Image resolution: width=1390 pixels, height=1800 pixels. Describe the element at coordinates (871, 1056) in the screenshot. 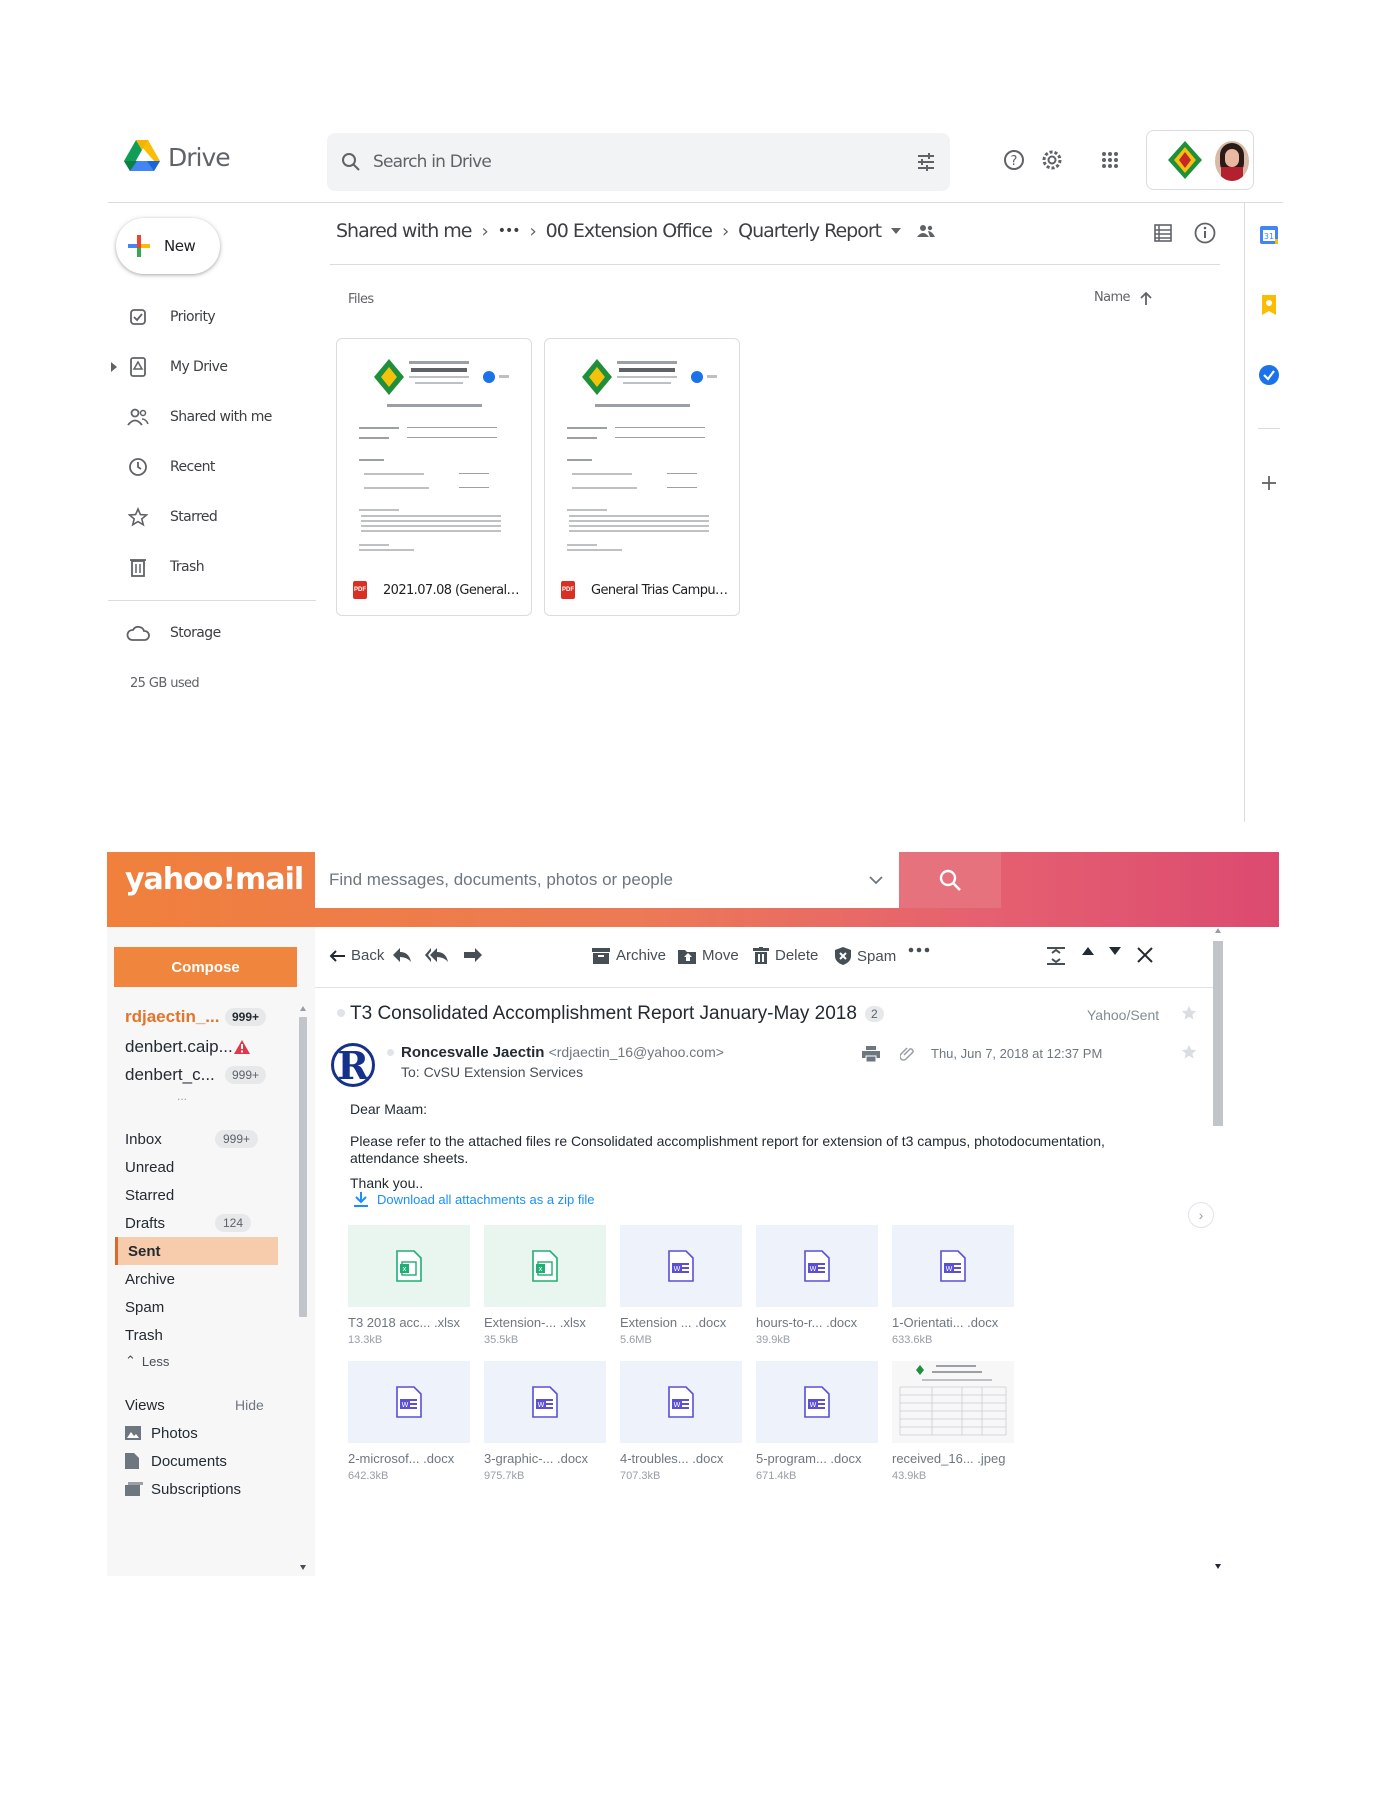

I see `print-icon` at that location.